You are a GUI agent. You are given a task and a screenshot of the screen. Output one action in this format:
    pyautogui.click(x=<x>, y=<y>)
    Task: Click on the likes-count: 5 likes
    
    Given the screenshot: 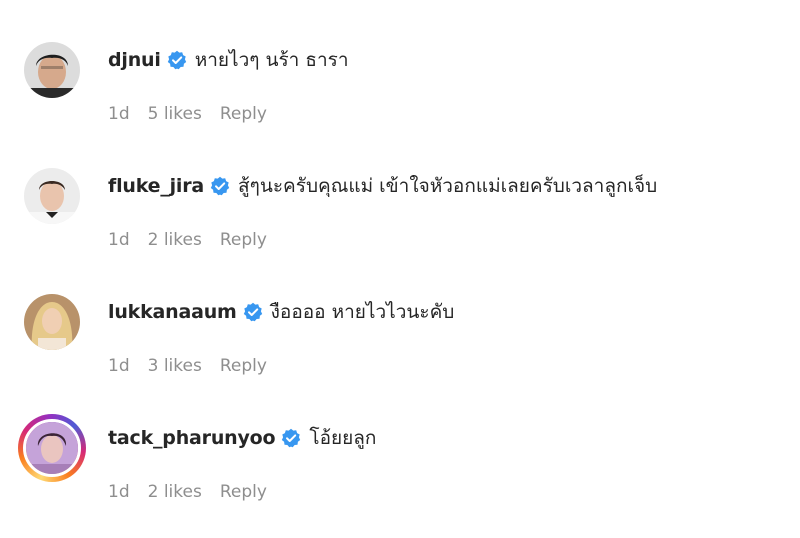 What is the action you would take?
    pyautogui.click(x=175, y=114)
    